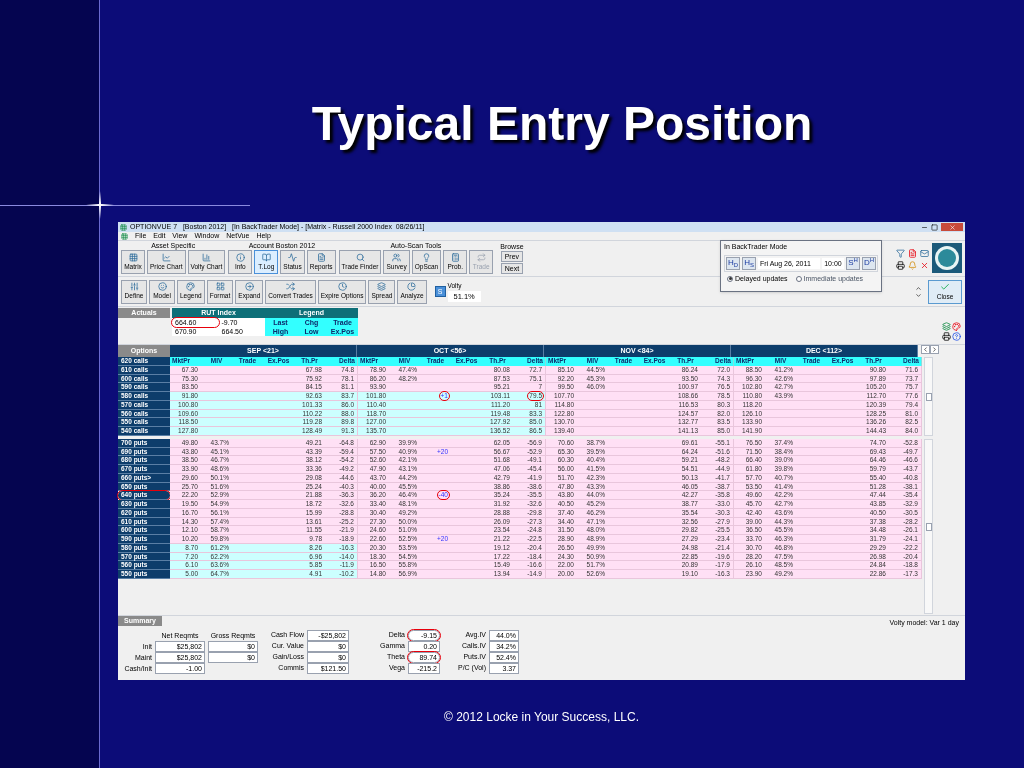 This screenshot has width=1024, height=768. What do you see at coordinates (956, 336) in the screenshot?
I see `help-icon` at bounding box center [956, 336].